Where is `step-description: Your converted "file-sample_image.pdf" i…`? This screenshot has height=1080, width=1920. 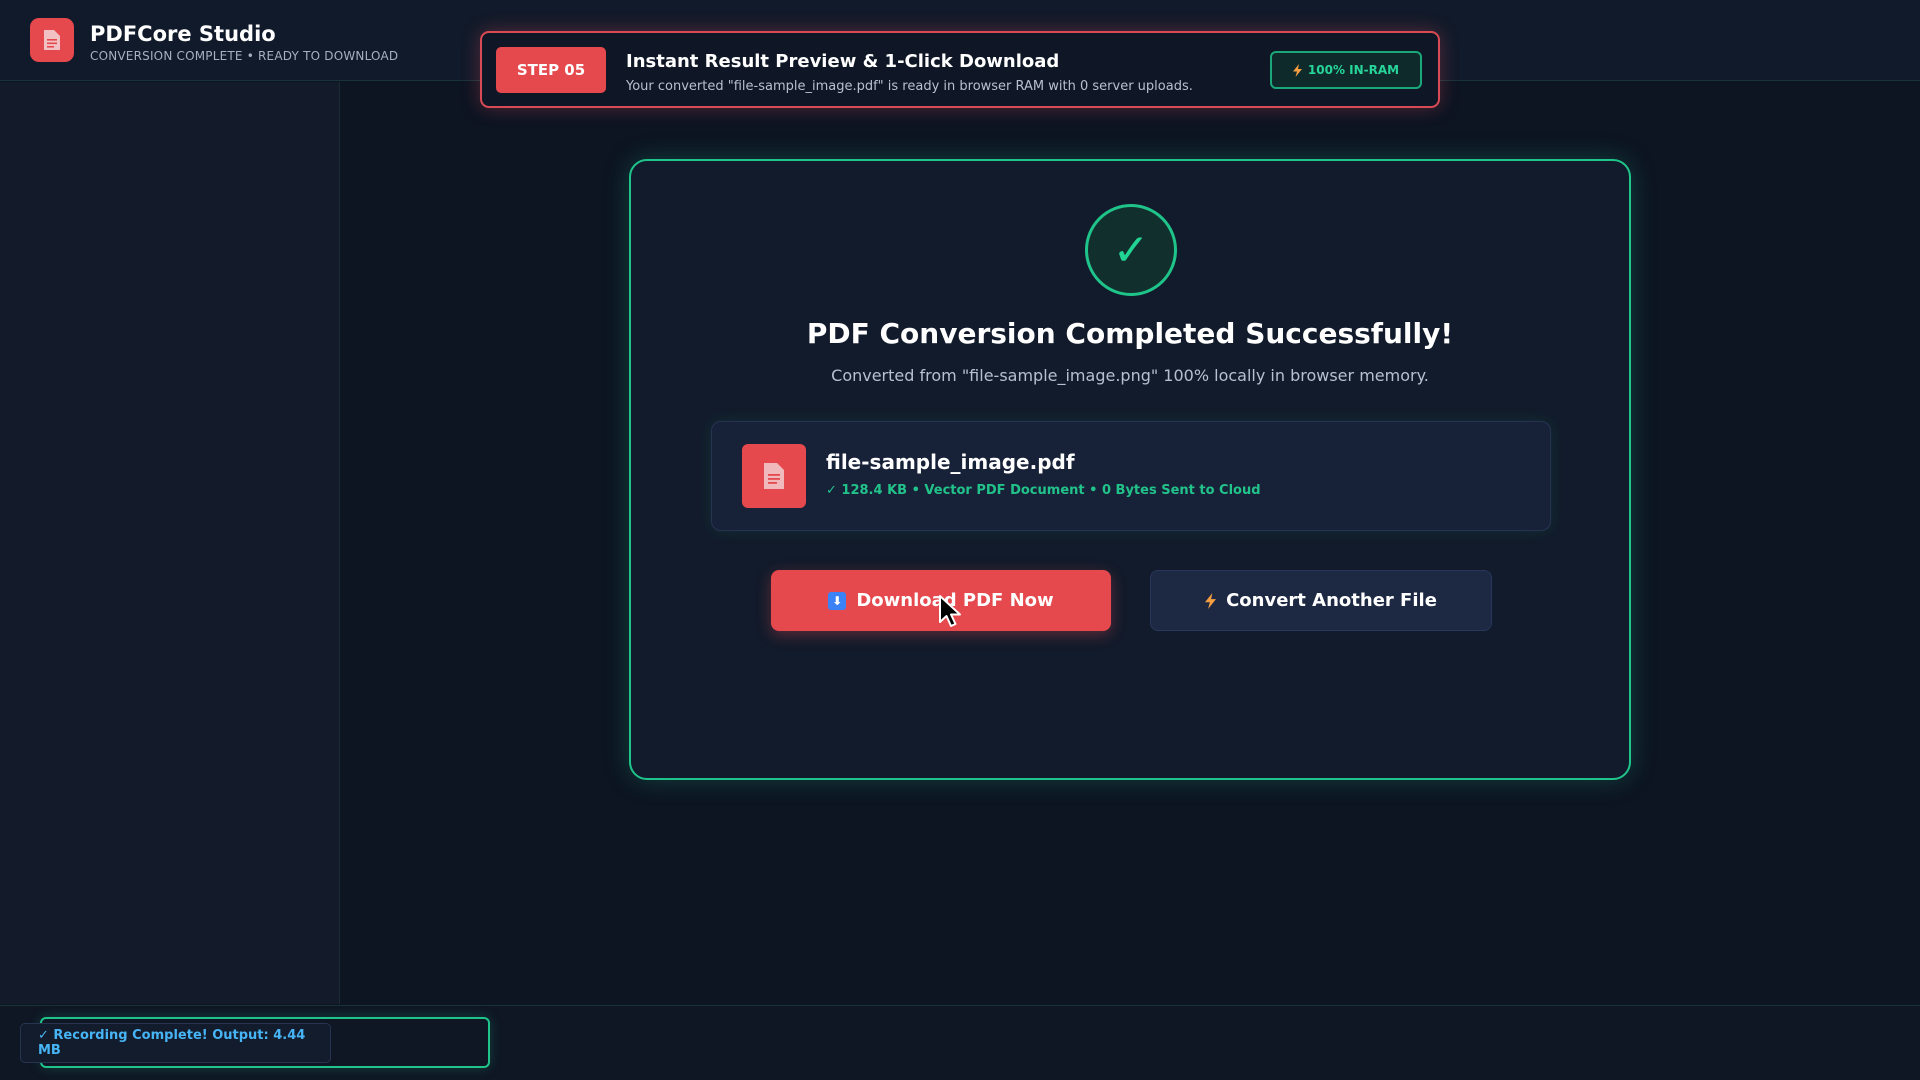 step-description: Your converted "file-sample_image.pdf" i… is located at coordinates (909, 86).